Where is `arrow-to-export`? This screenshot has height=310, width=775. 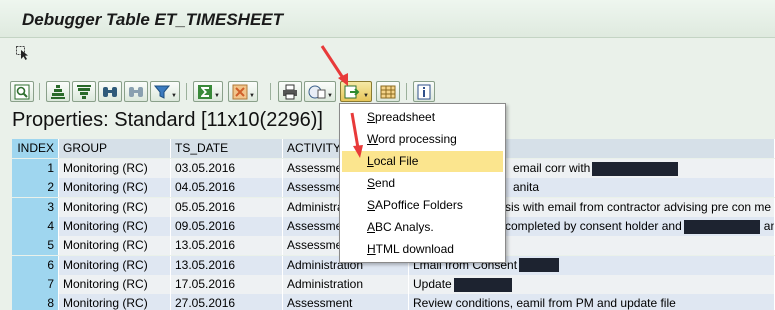
arrow-to-export is located at coordinates (332, 62).